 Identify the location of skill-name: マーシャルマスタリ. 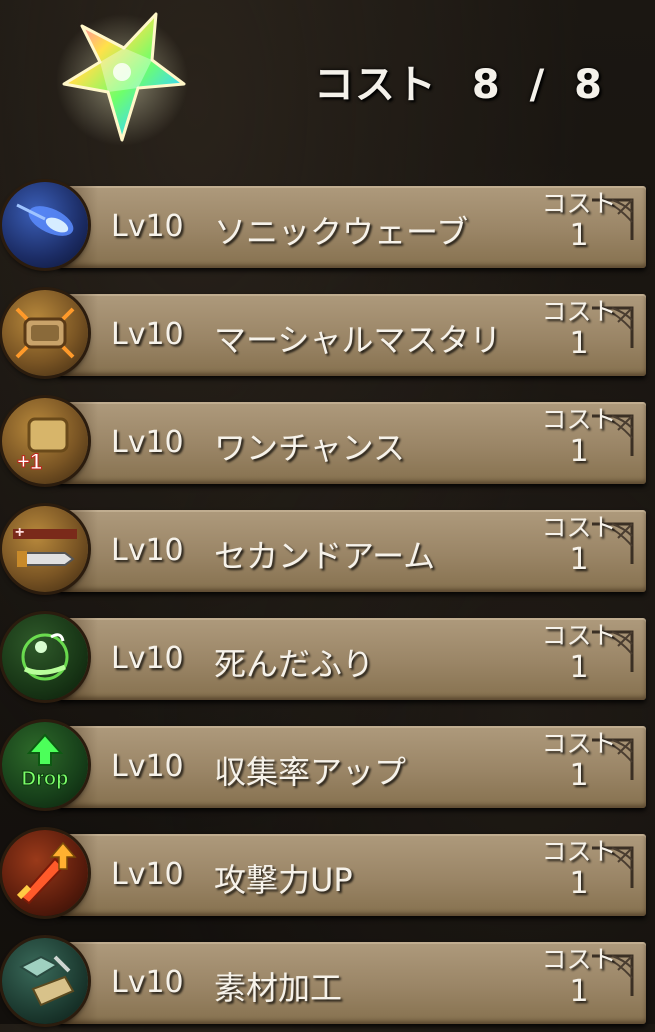
(358, 340).